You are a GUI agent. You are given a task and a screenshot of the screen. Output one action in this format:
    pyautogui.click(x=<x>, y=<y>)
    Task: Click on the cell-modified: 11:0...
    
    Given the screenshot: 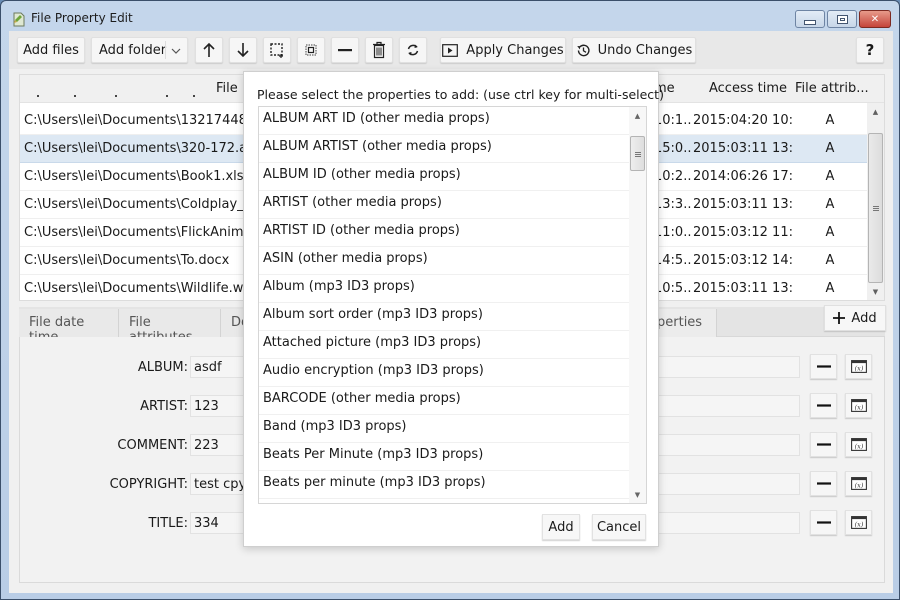 What is the action you would take?
    pyautogui.click(x=673, y=232)
    